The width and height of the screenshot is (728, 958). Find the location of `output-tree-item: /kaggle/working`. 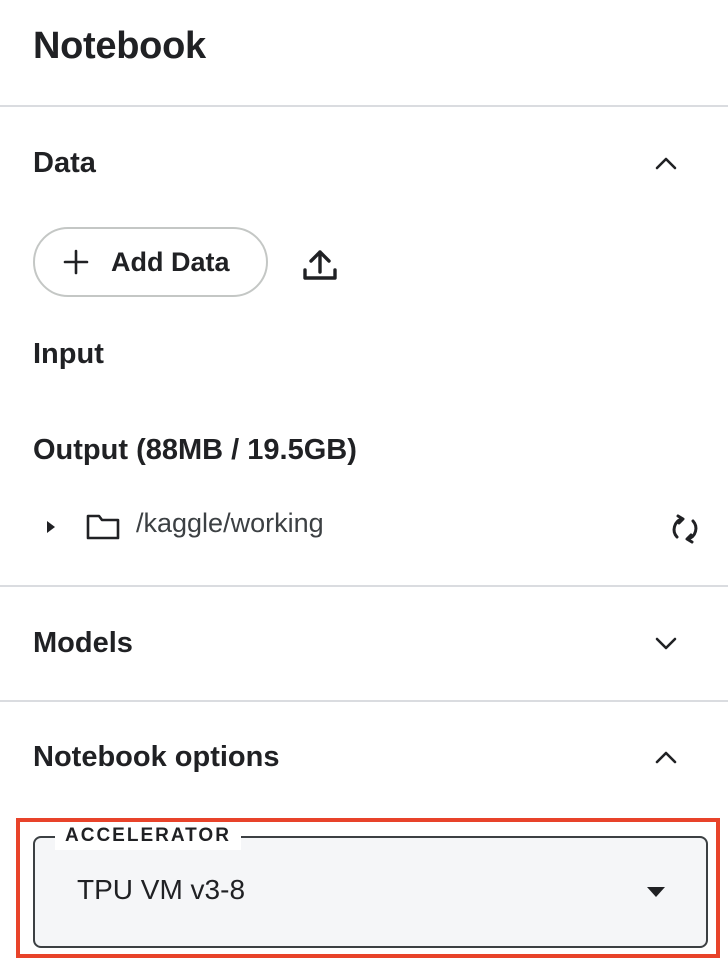

output-tree-item: /kaggle/working is located at coordinates (364, 527).